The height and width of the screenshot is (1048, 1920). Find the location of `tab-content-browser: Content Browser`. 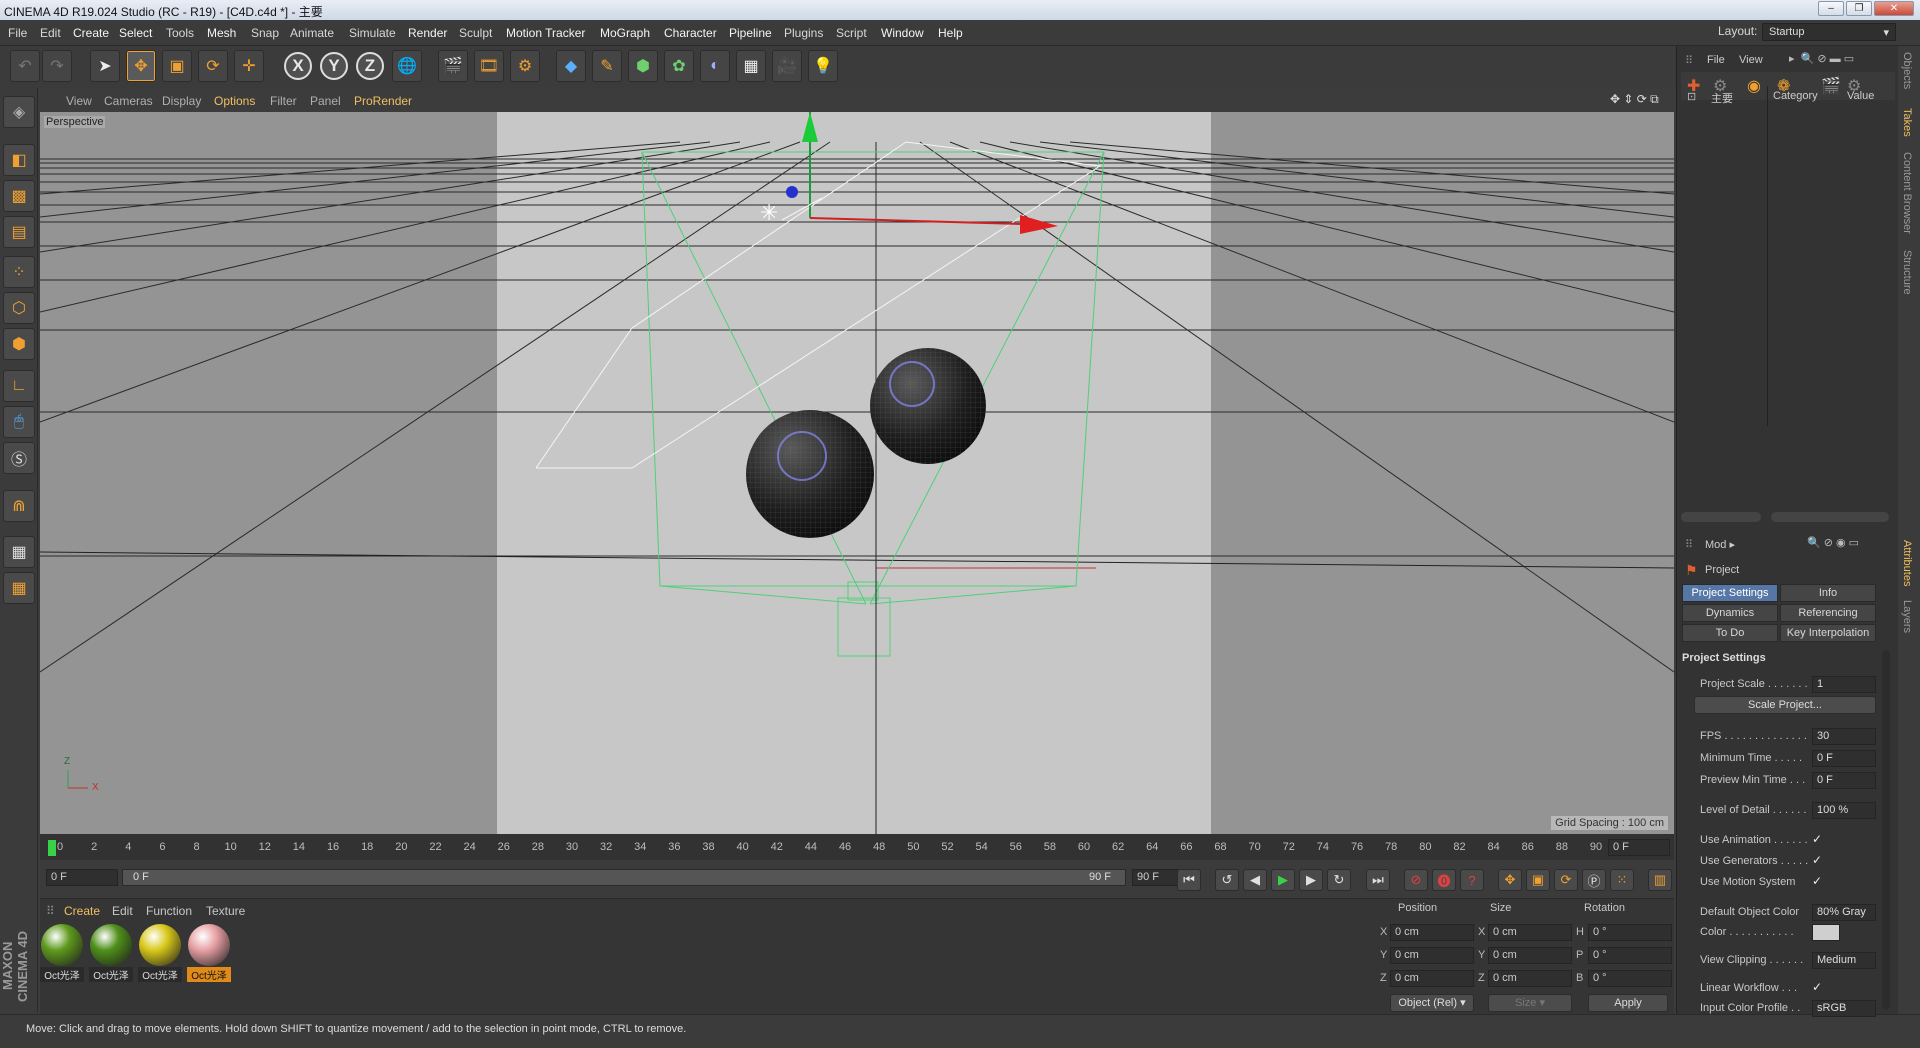

tab-content-browser: Content Browser is located at coordinates (1907, 193).